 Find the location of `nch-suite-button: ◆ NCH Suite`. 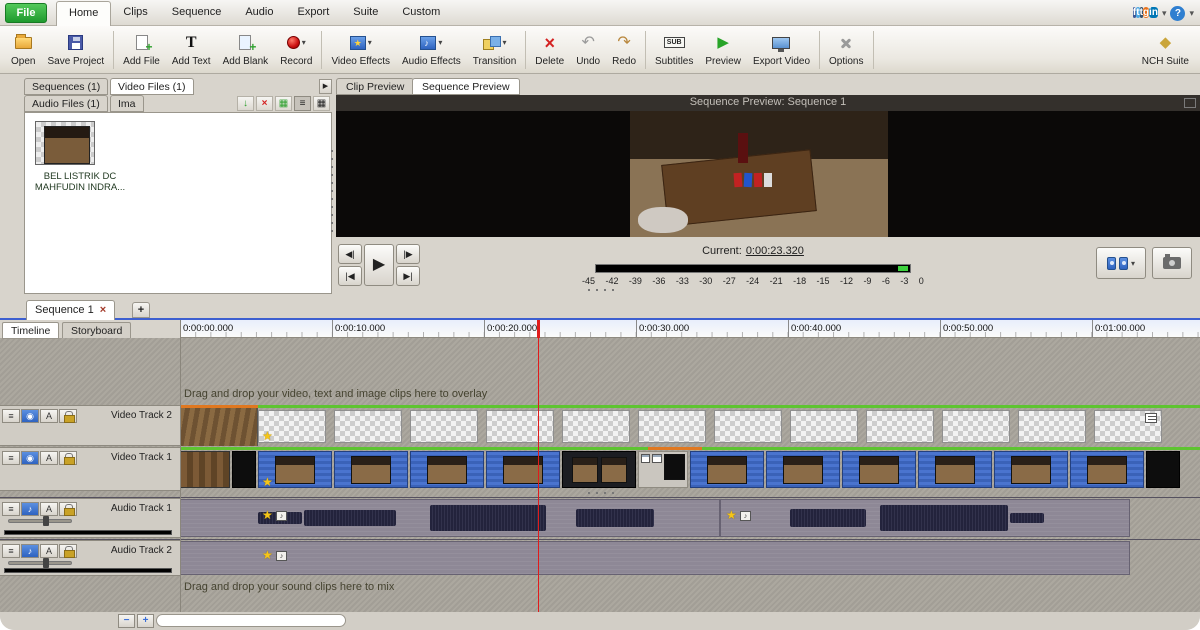

nch-suite-button: ◆ NCH Suite is located at coordinates (1165, 50).